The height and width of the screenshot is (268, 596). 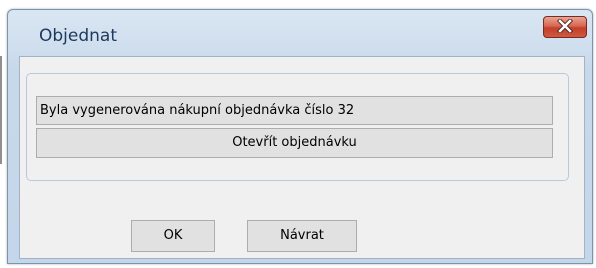 What do you see at coordinates (302, 236) in the screenshot?
I see `back-button: Návrat` at bounding box center [302, 236].